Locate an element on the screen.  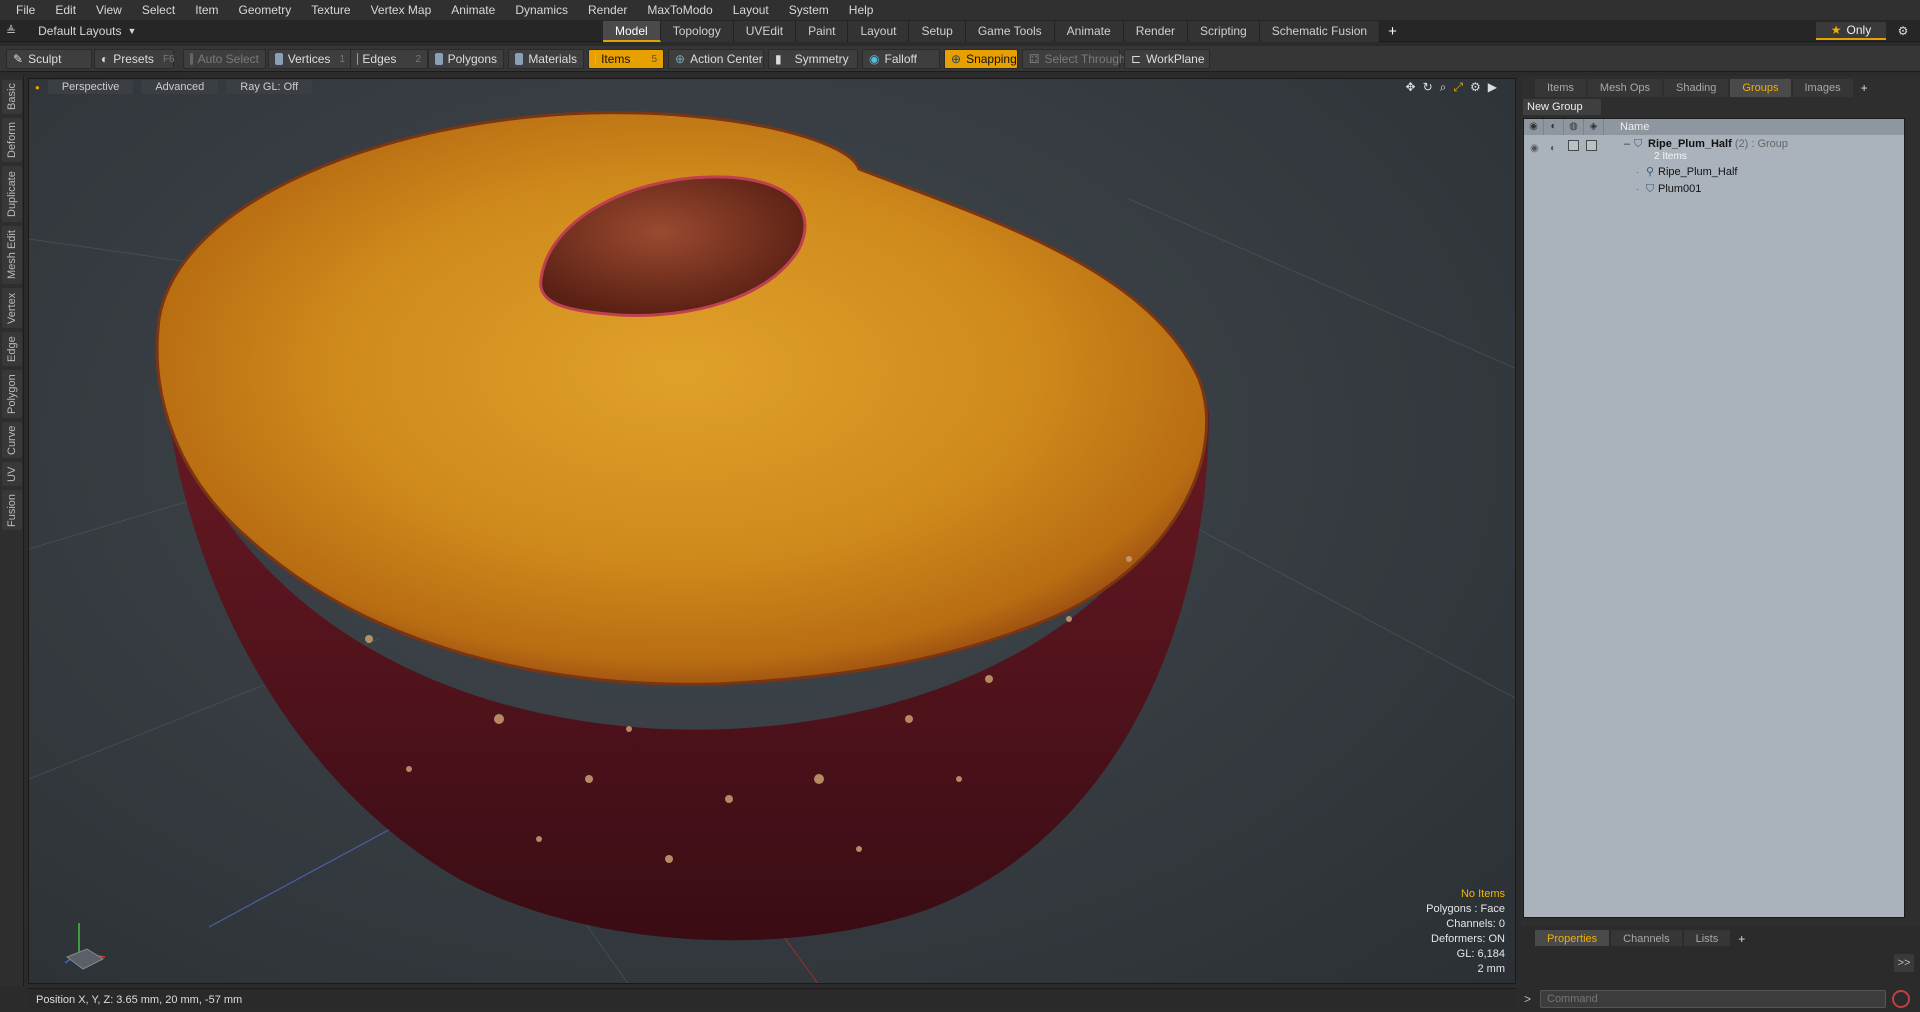
menu-help: Help is located at coordinates (861, 10).